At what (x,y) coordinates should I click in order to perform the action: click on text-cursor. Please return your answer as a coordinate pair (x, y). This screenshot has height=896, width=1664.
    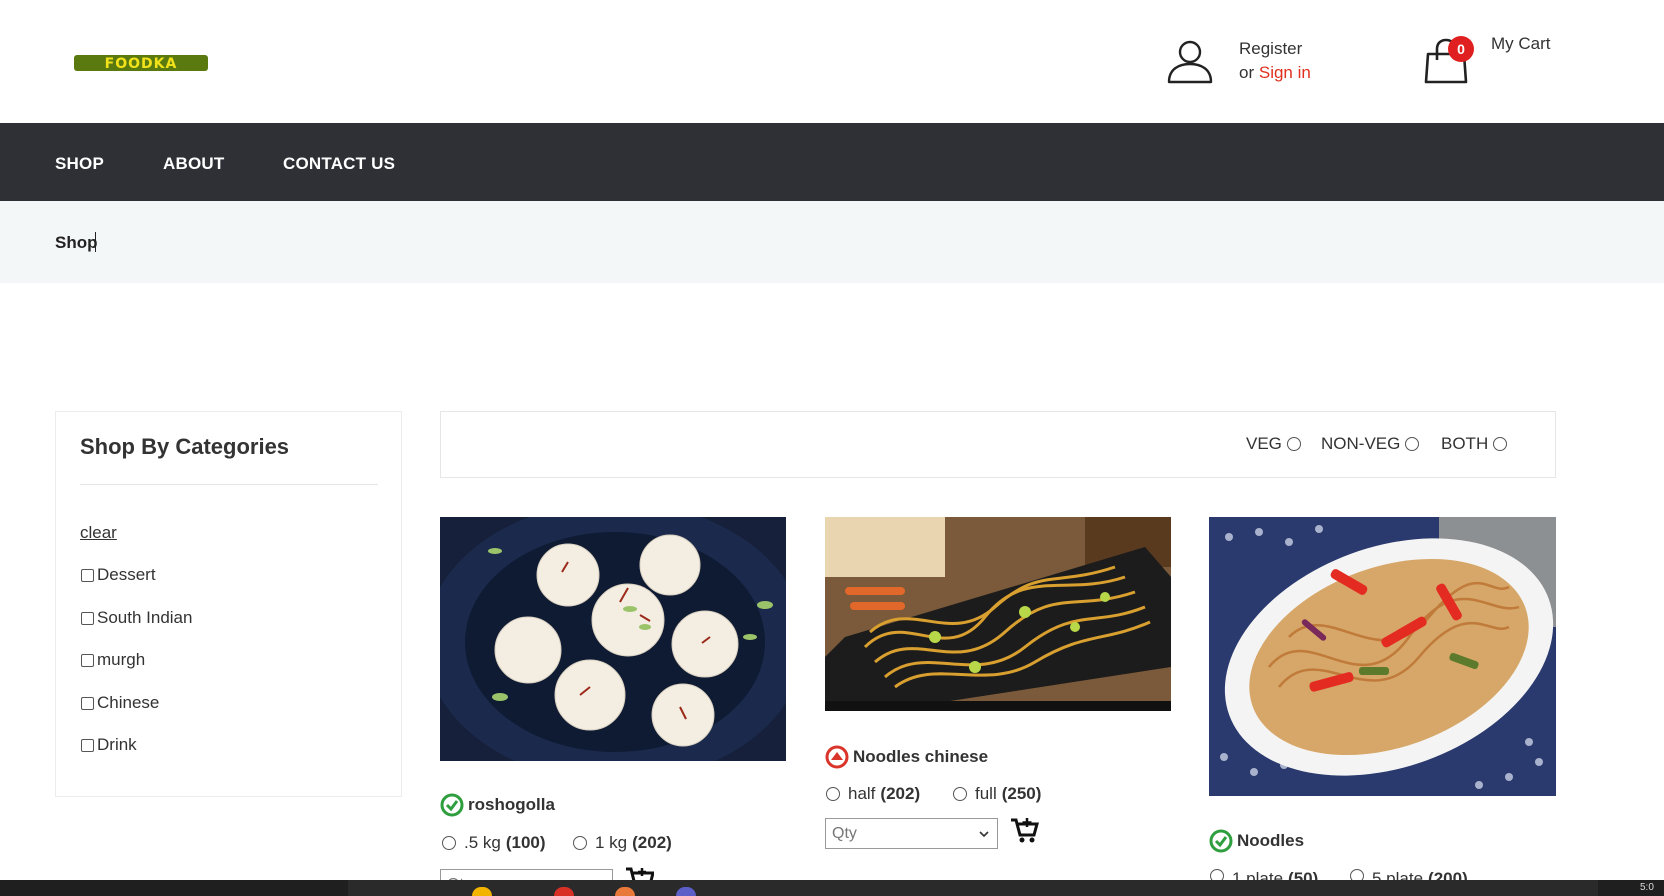
    Looking at the image, I should click on (95, 242).